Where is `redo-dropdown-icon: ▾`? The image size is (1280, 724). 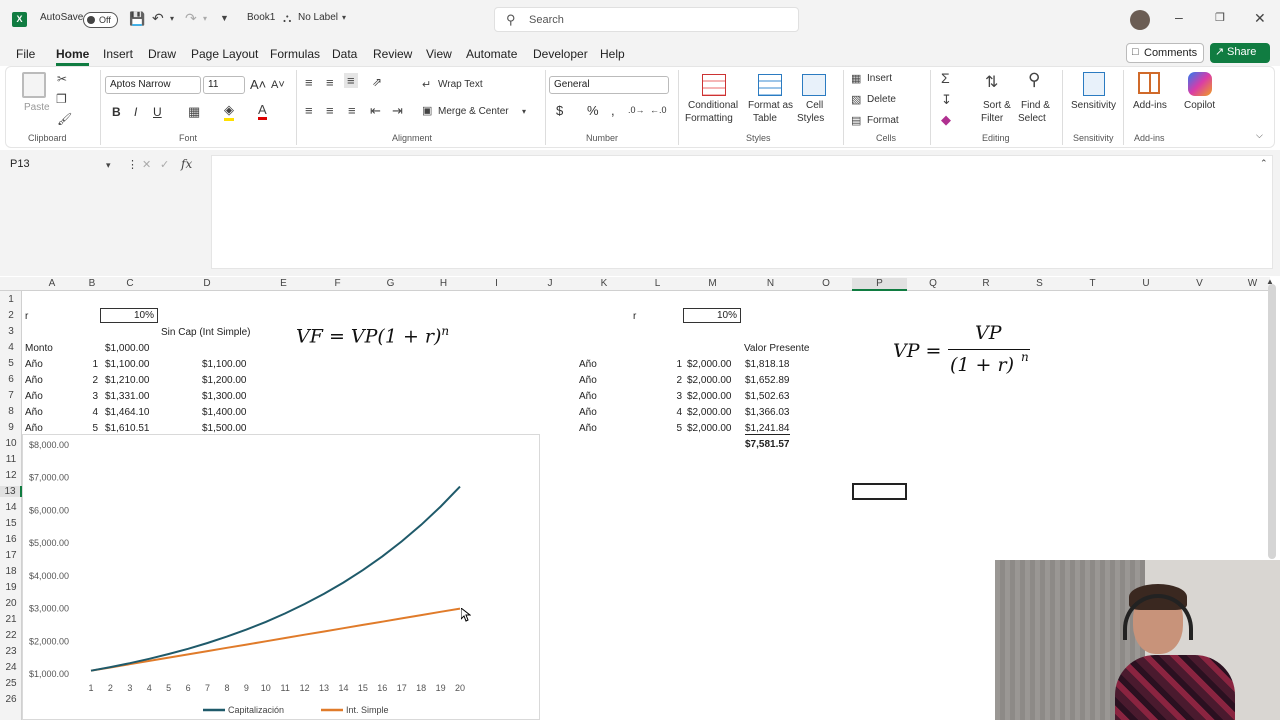
redo-dropdown-icon: ▾ is located at coordinates (205, 18).